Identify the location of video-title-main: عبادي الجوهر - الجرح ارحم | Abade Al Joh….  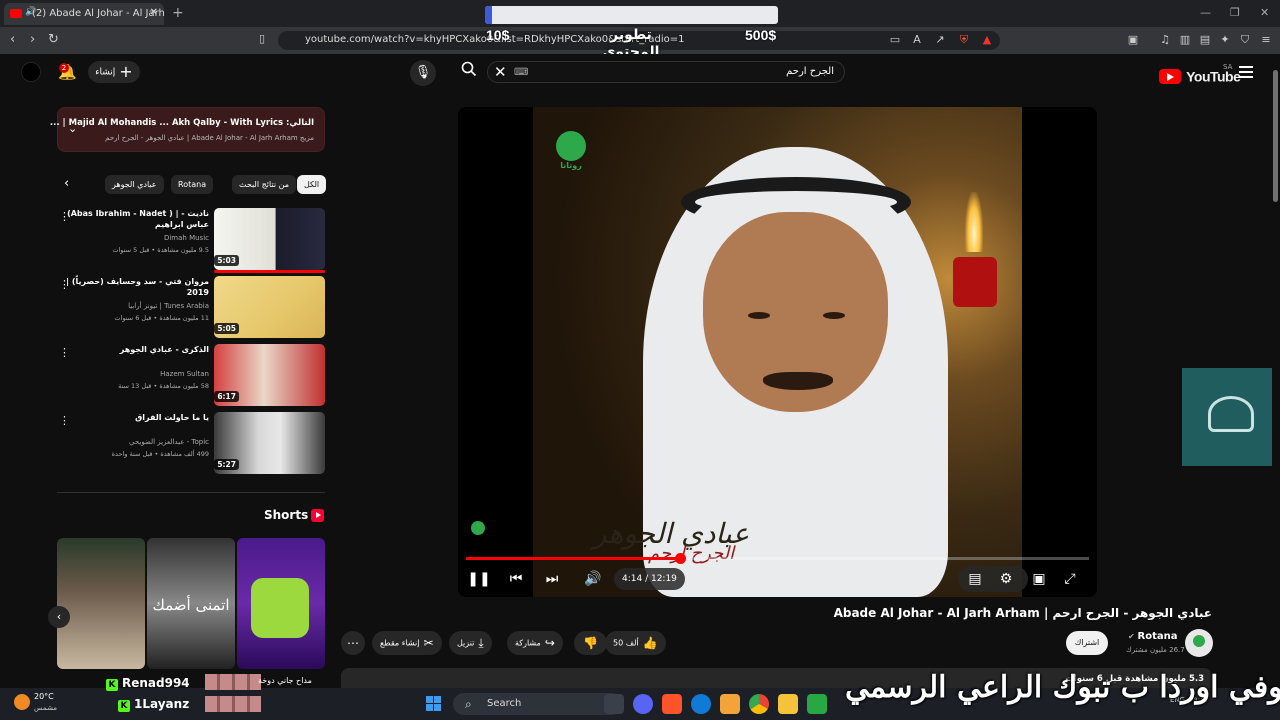
(1022, 613).